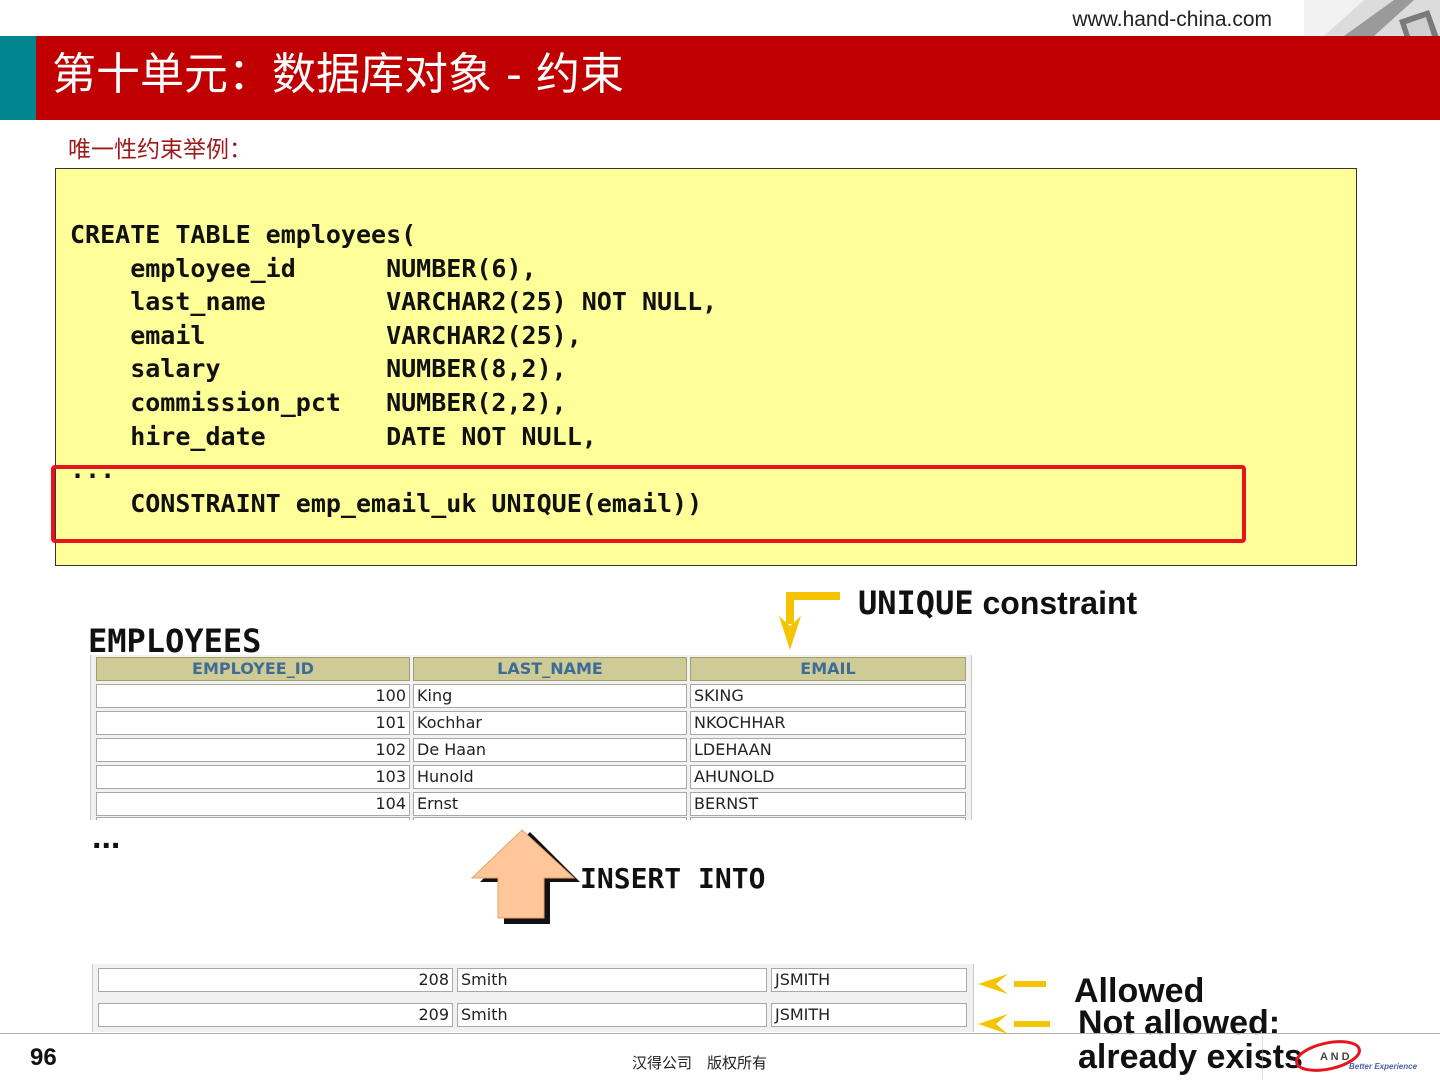  I want to click on page-number: 96, so click(43, 1057).